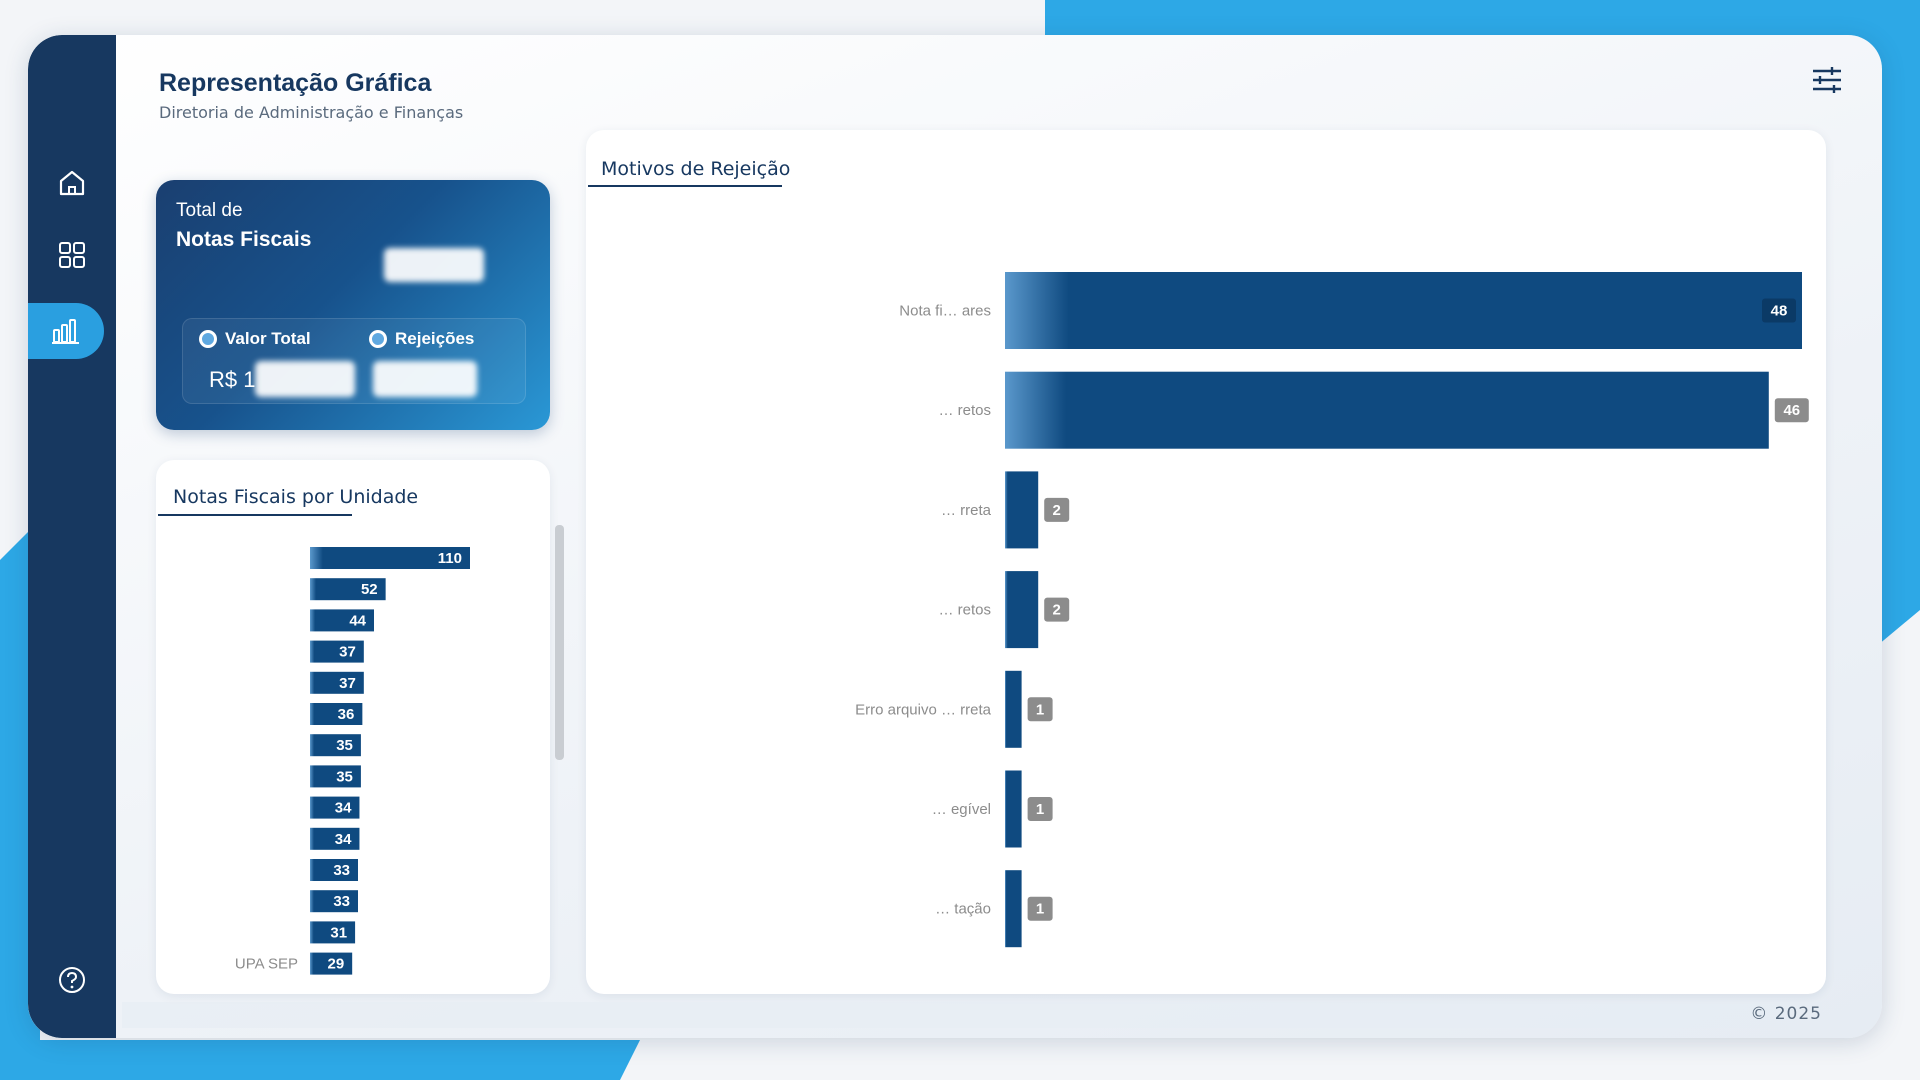 This screenshot has width=1920, height=1080. Describe the element at coordinates (425, 379) in the screenshot. I see `rejeicoes-value-redacted` at that location.